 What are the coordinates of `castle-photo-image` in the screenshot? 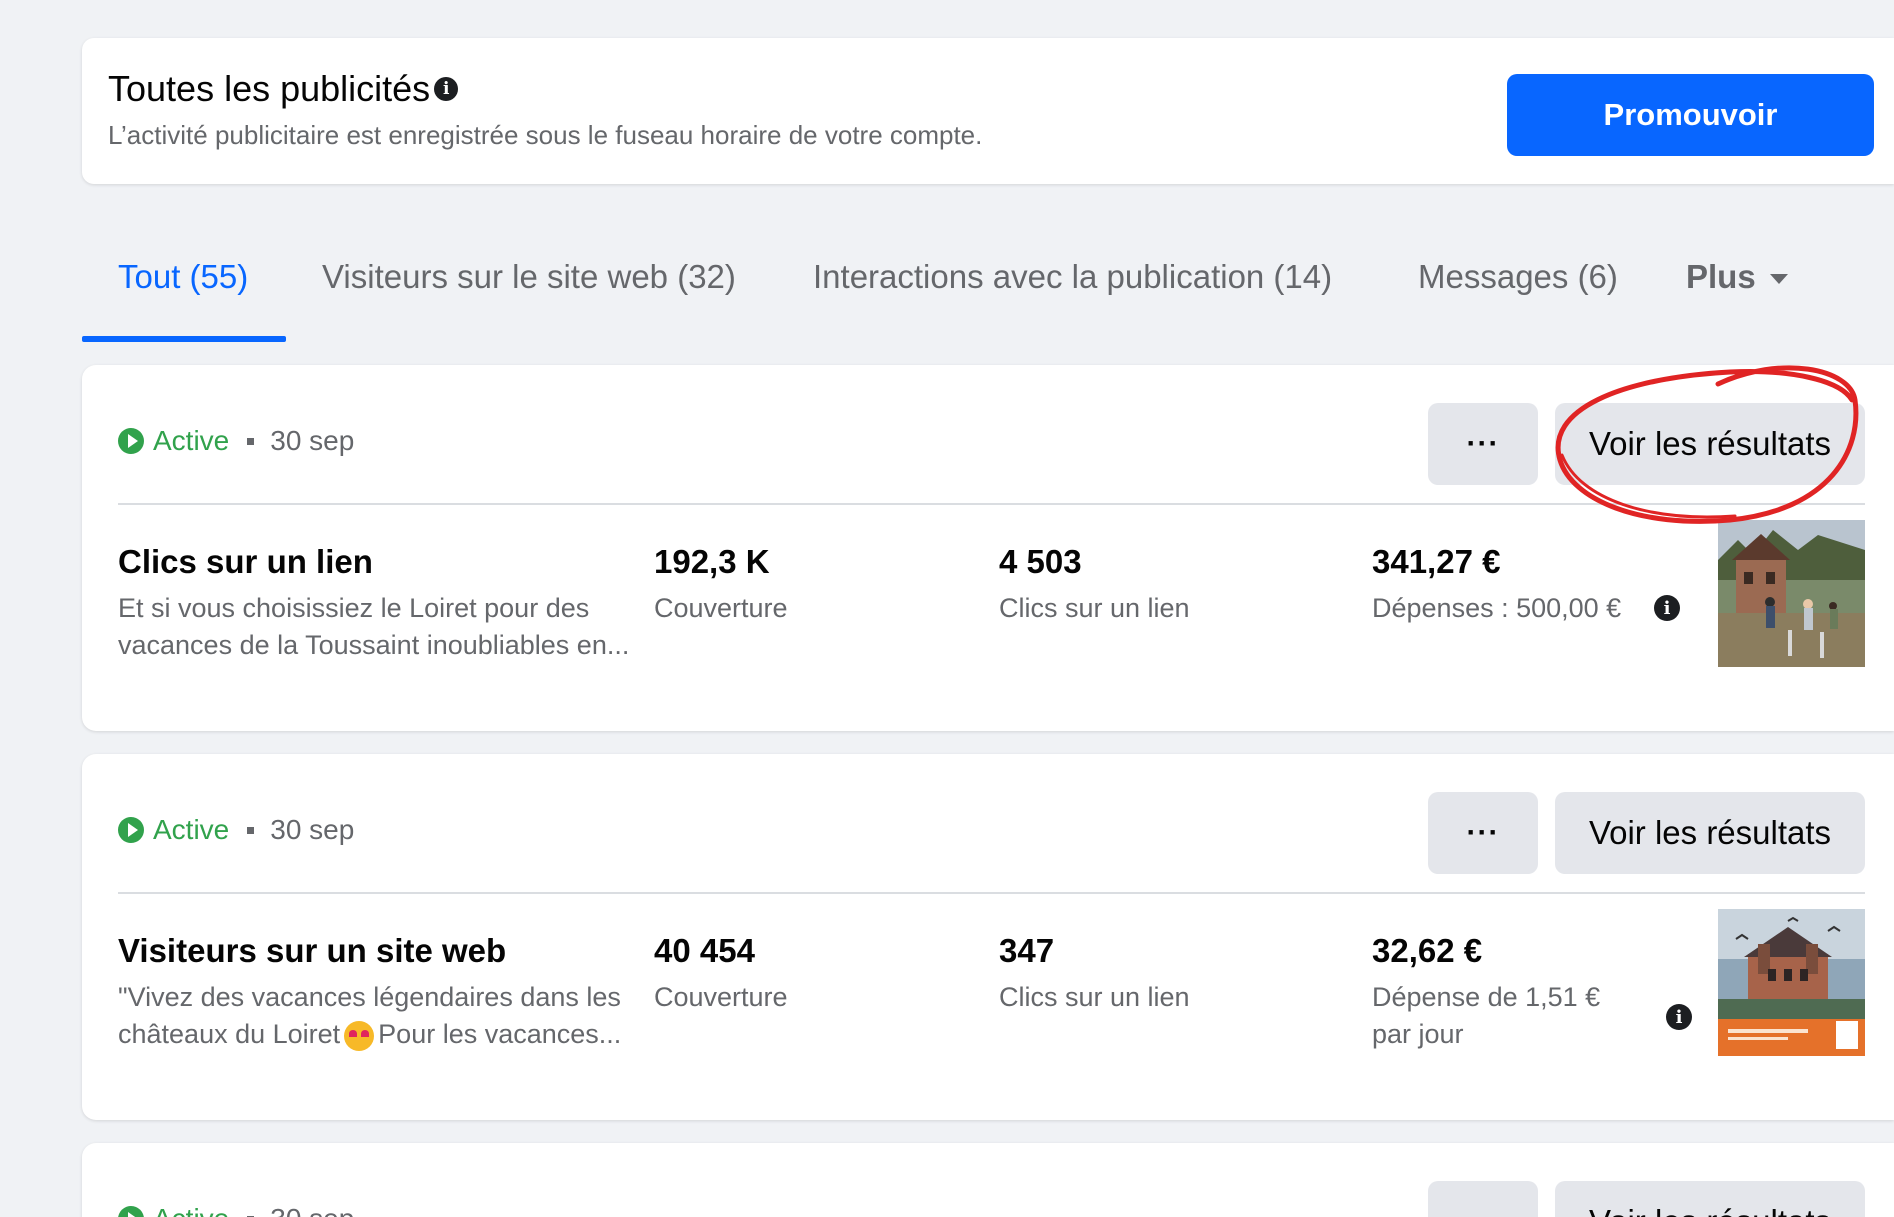 It's located at (1791, 593).